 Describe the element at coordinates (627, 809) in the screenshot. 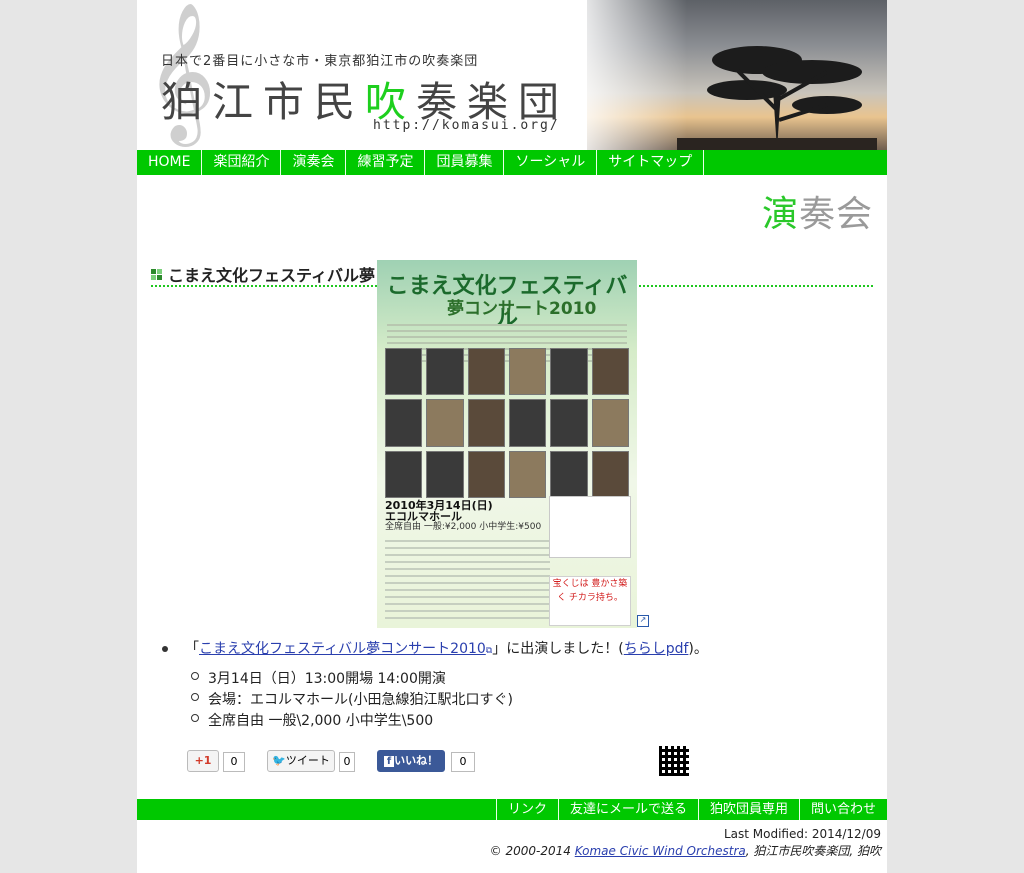

I see `footer-link-email-friend: 友達にメールで送る` at that location.